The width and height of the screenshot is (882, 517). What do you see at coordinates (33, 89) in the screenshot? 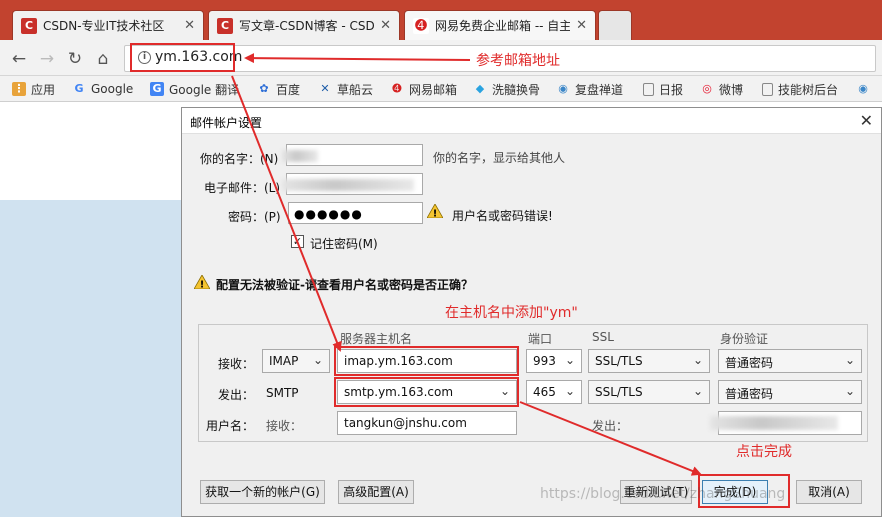
I see `bookmark-apps: ⋮ 应用` at bounding box center [33, 89].